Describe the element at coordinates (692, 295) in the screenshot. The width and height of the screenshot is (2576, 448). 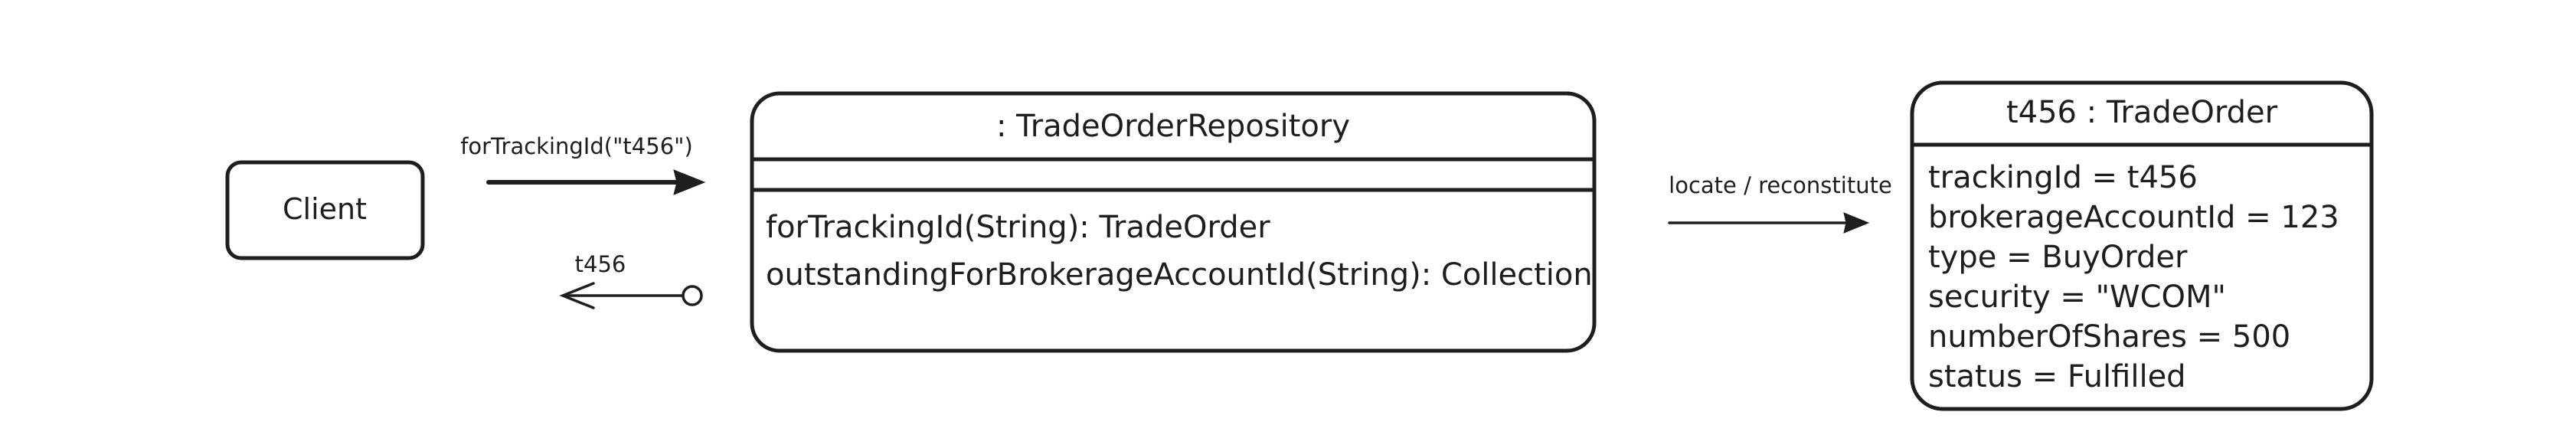
I see `return-origin-circle` at that location.